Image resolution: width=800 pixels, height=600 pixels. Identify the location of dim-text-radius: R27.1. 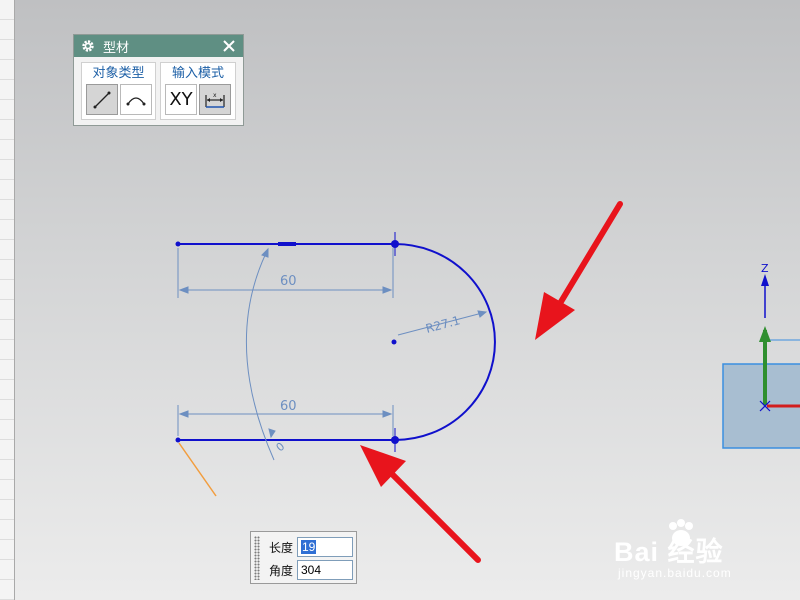
(442, 324).